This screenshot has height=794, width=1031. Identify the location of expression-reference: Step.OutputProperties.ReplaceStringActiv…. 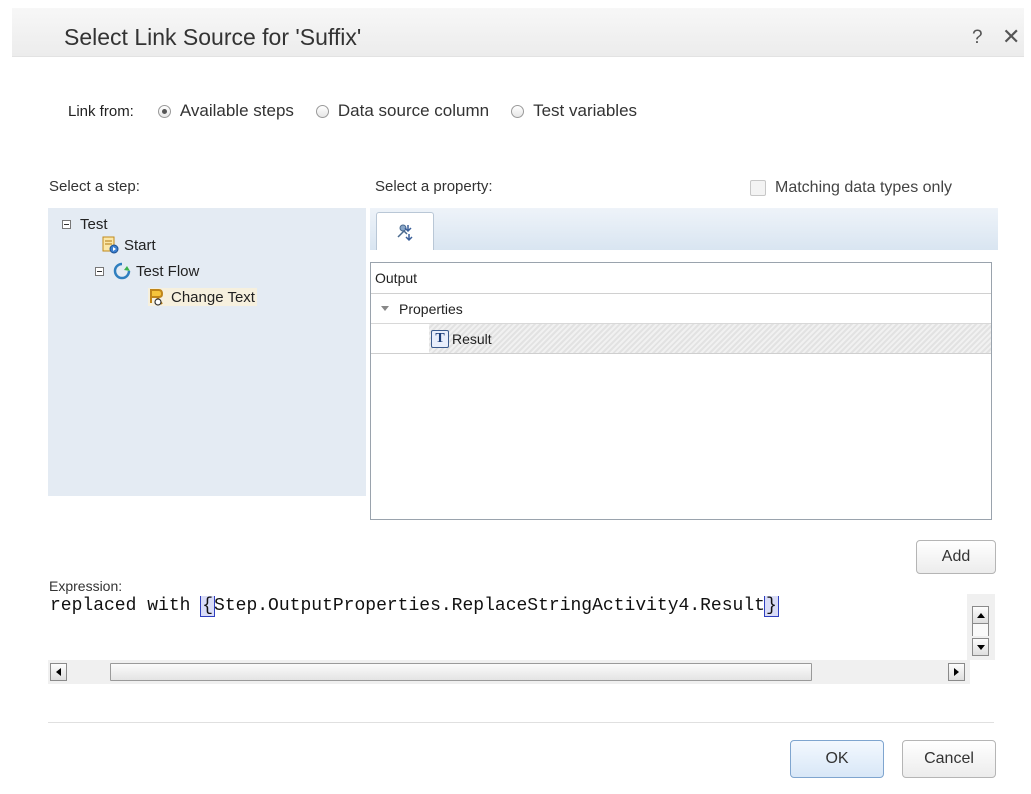
(489, 606).